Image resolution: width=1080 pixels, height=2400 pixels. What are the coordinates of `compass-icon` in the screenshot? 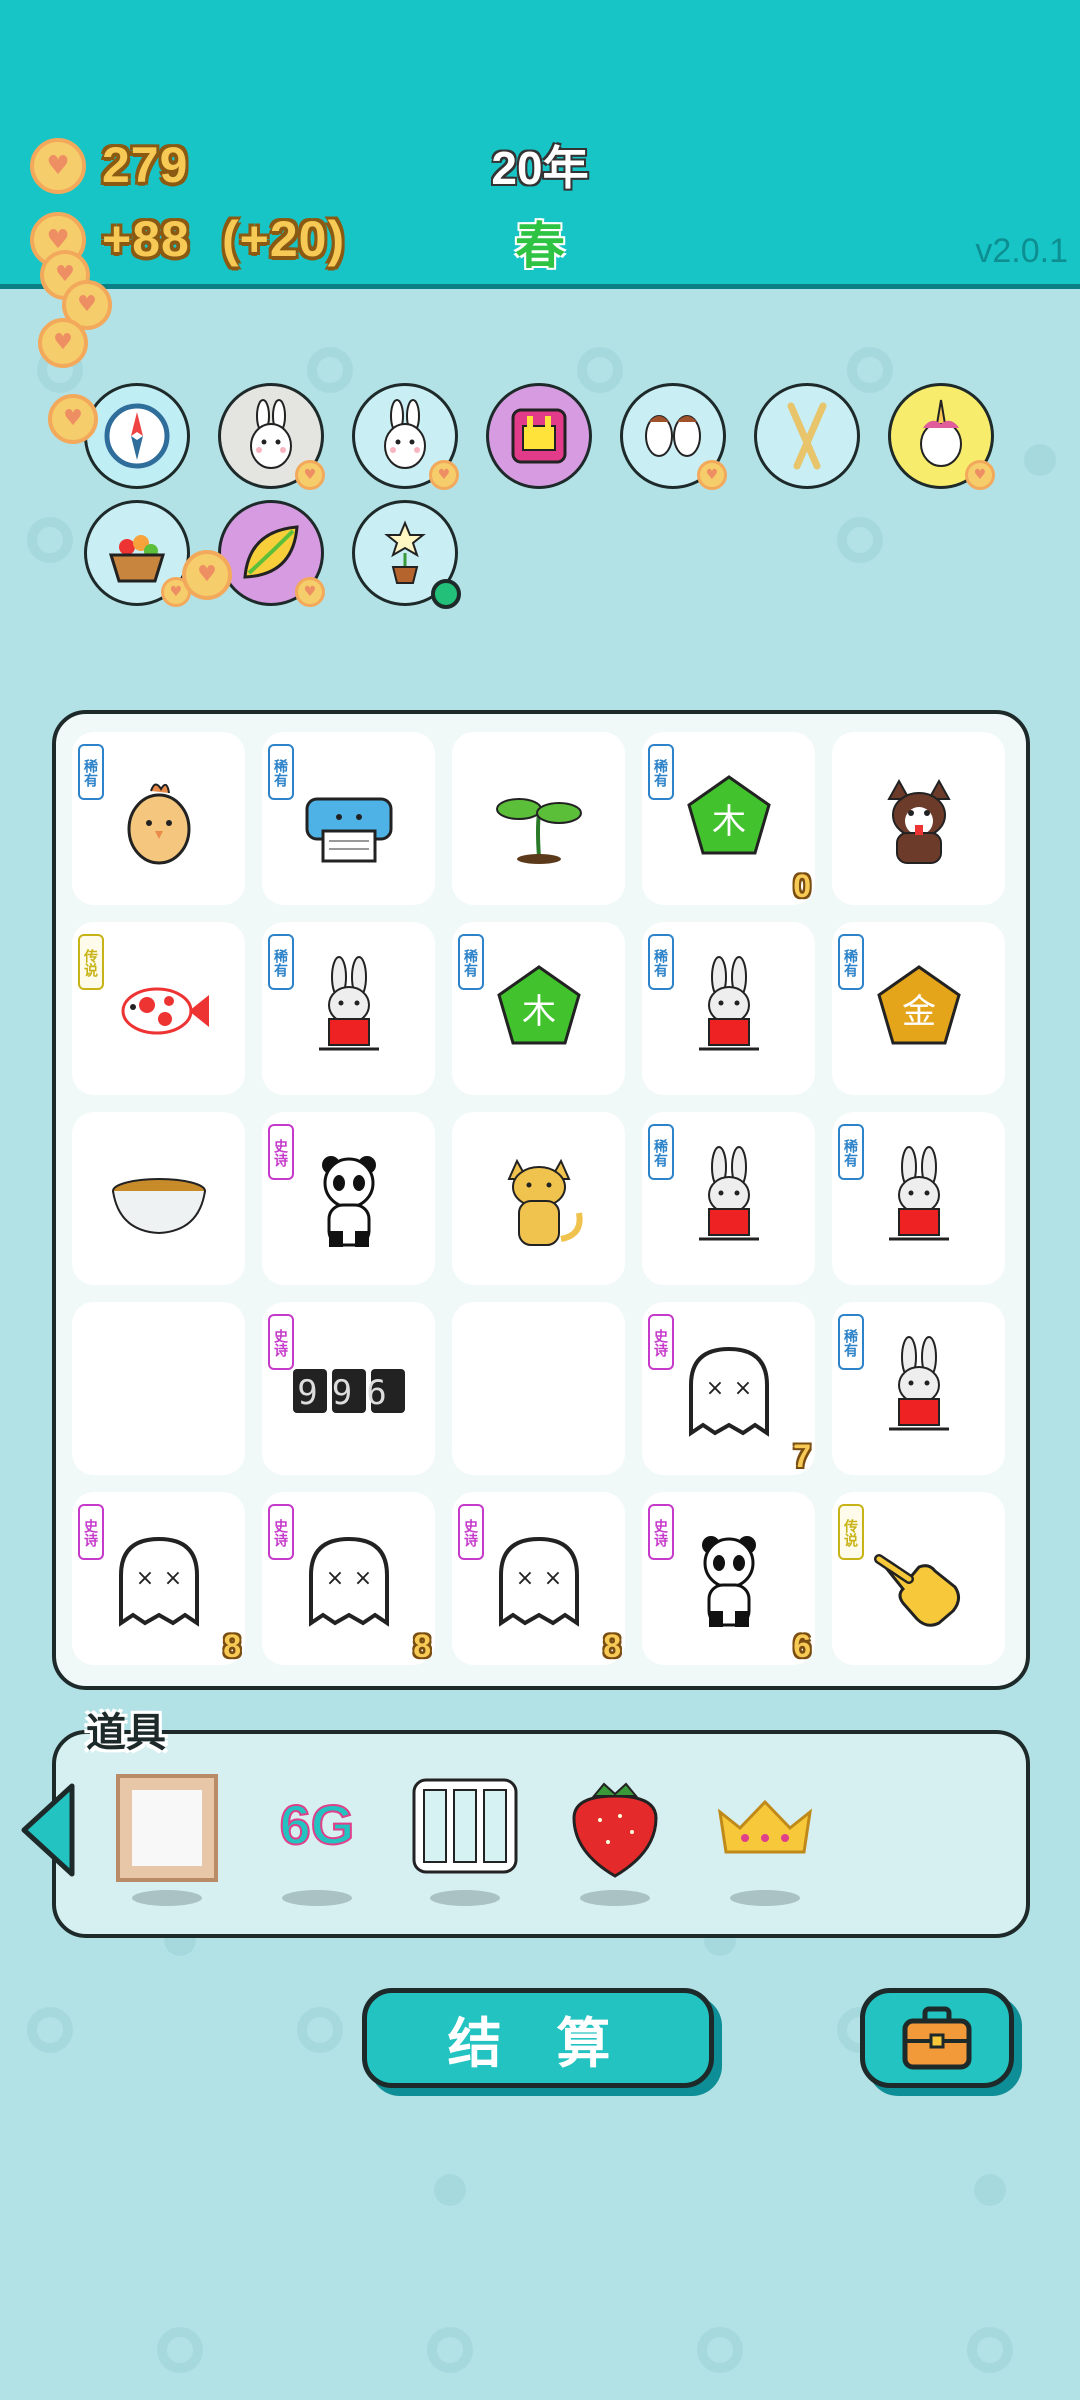 It's located at (137, 436).